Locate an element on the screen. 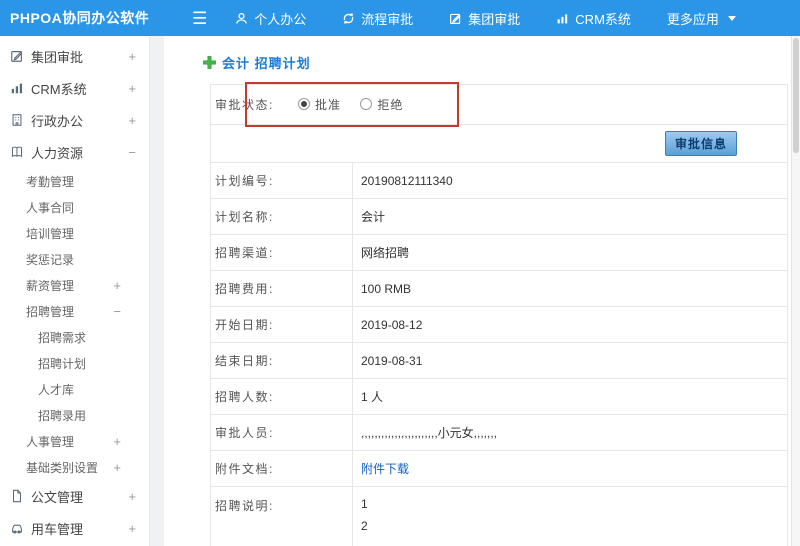 The width and height of the screenshot is (800, 546). nav-more-apps: 更多应用 is located at coordinates (701, 18).